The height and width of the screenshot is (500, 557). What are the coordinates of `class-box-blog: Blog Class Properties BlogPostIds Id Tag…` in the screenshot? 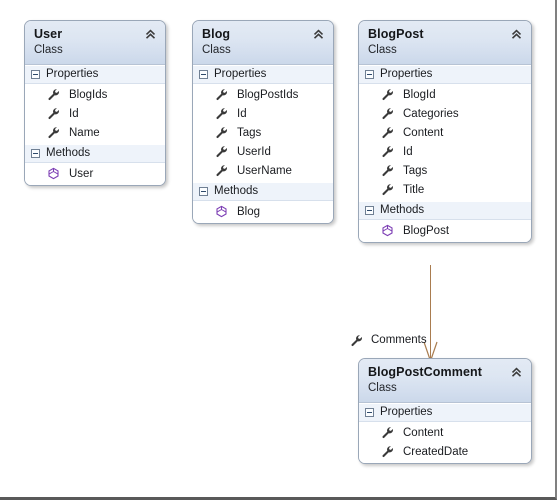 It's located at (263, 122).